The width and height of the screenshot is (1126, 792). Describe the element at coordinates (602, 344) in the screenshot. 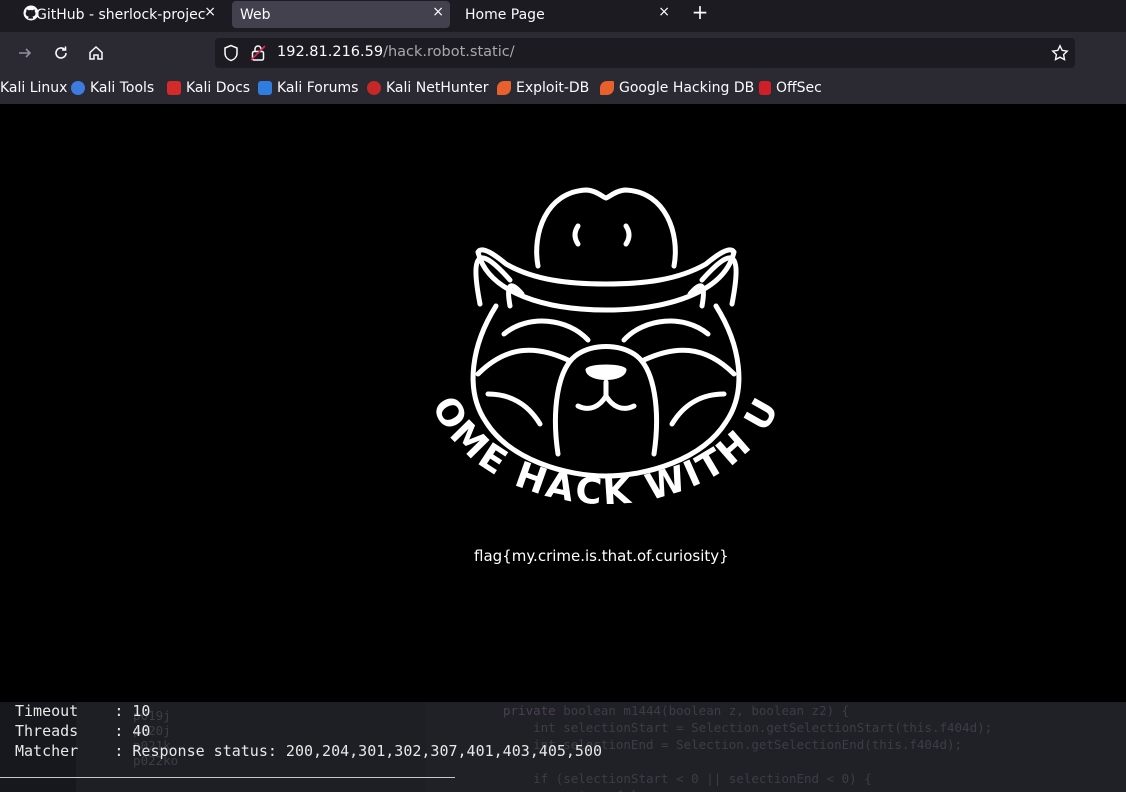

I see `come-hack-with-us-logo: COME HACK WITH US` at that location.